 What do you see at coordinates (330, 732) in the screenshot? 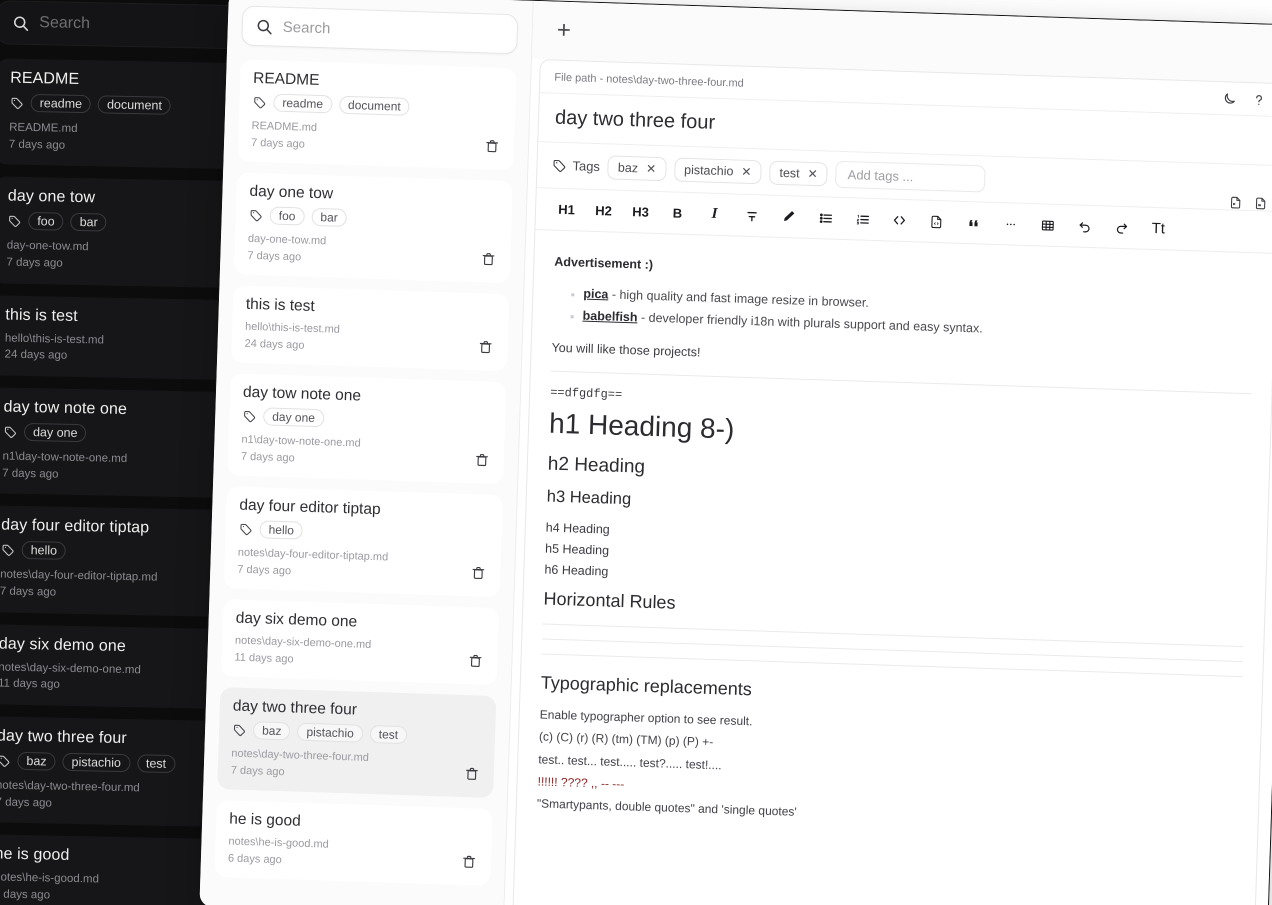
I see `note-tag: pistachio` at bounding box center [330, 732].